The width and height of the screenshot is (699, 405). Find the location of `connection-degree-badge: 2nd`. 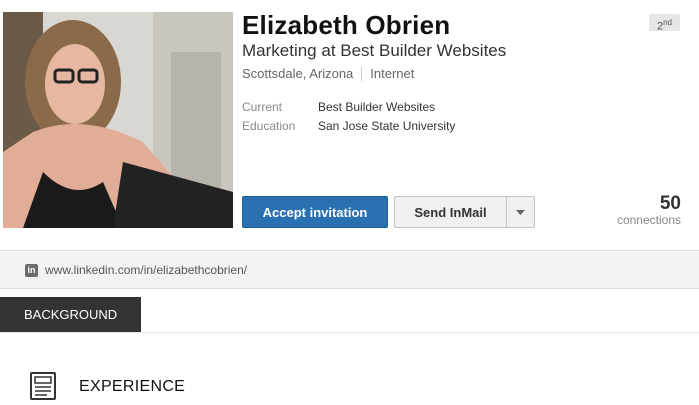

connection-degree-badge: 2nd is located at coordinates (664, 23).